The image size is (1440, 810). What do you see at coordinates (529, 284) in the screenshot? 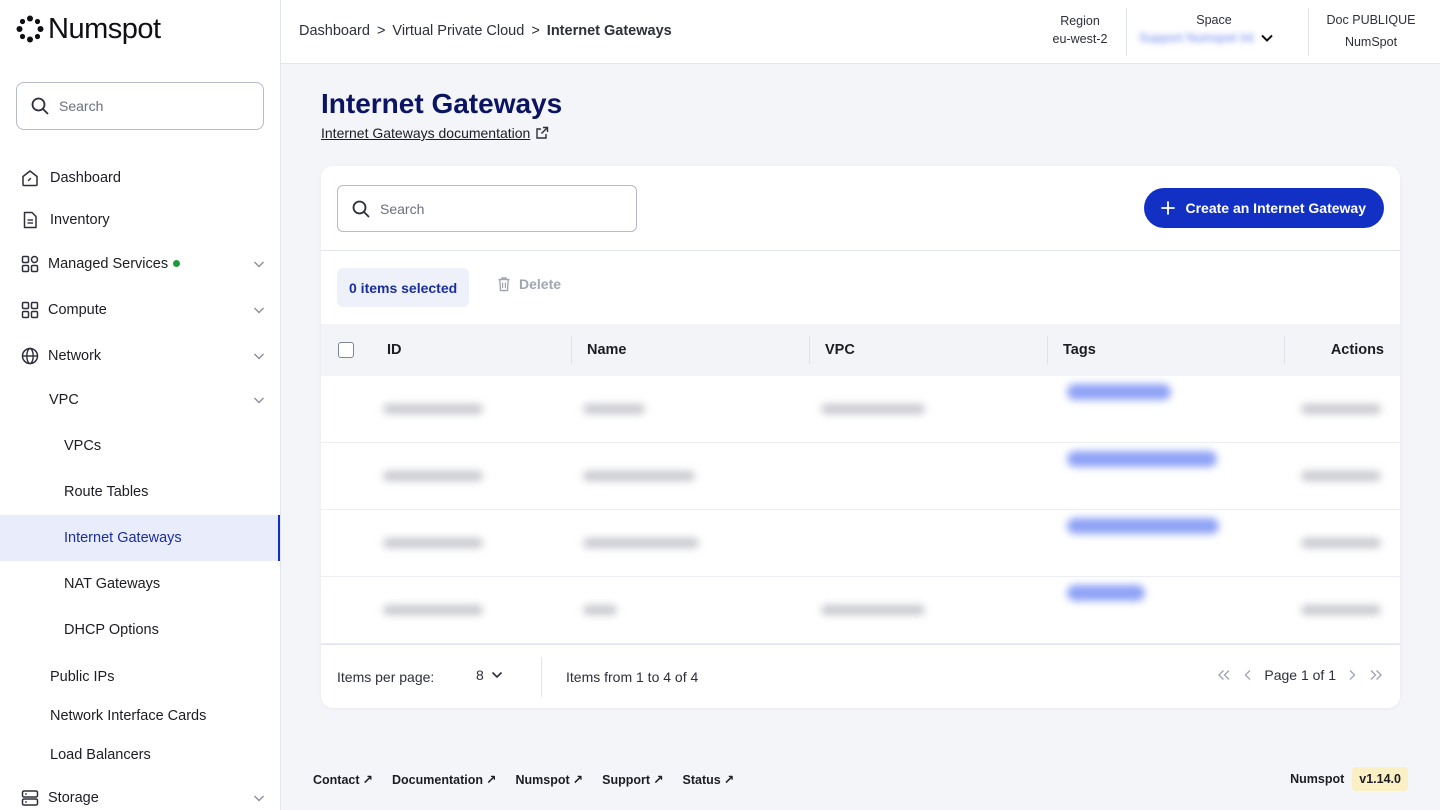
I see `delete-button: Delete` at bounding box center [529, 284].